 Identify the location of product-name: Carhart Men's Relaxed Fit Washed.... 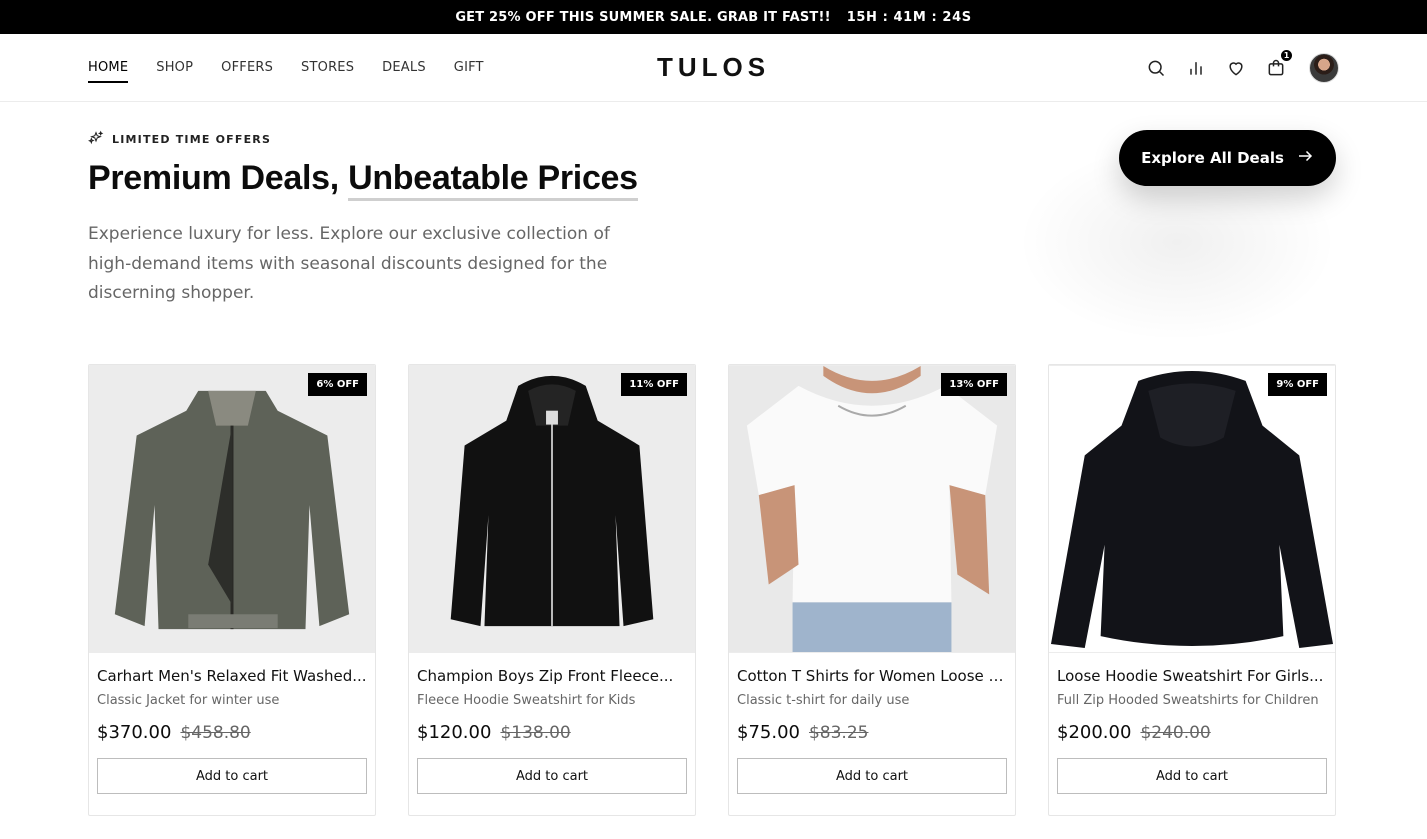
(232, 676).